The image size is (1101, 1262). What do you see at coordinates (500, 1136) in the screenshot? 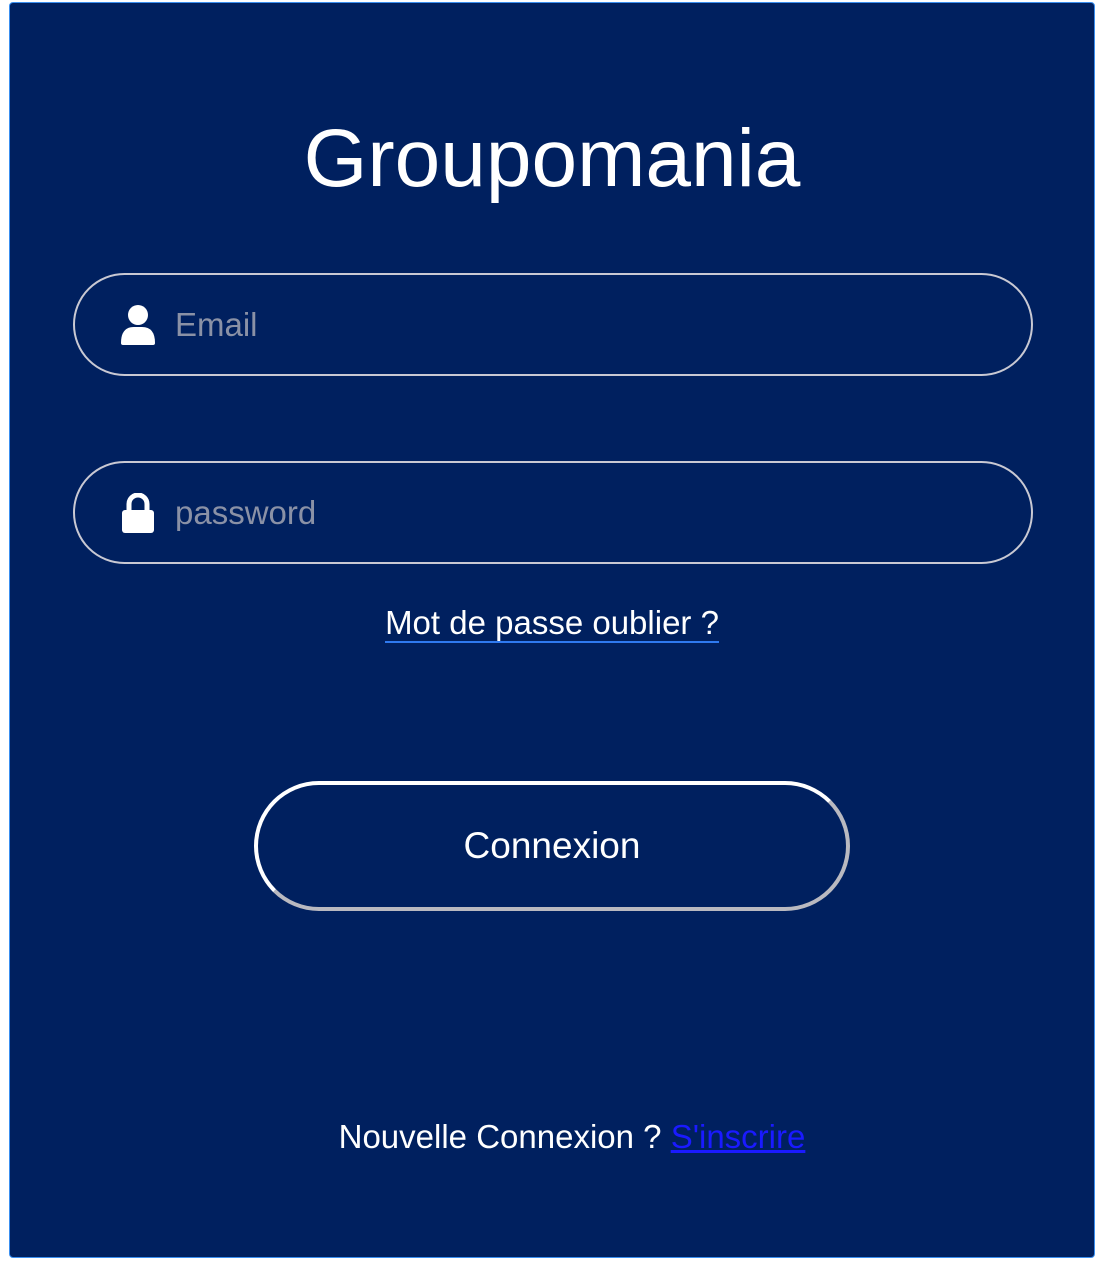
I see `signup-prompt: Nouvelle Connexion ?` at bounding box center [500, 1136].